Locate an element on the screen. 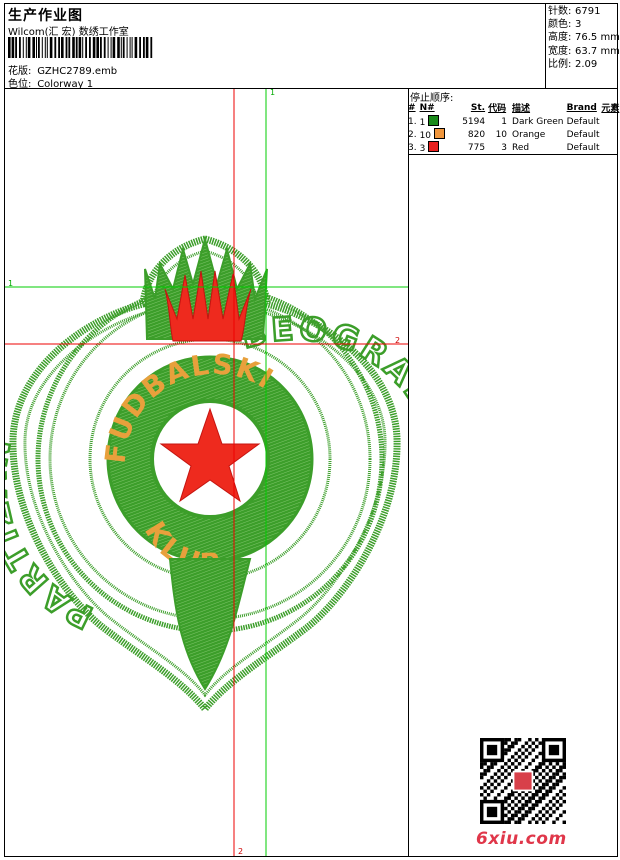 Image resolution: width=620 pixels, height=860 pixels. col-stitches: St. is located at coordinates (478, 107).